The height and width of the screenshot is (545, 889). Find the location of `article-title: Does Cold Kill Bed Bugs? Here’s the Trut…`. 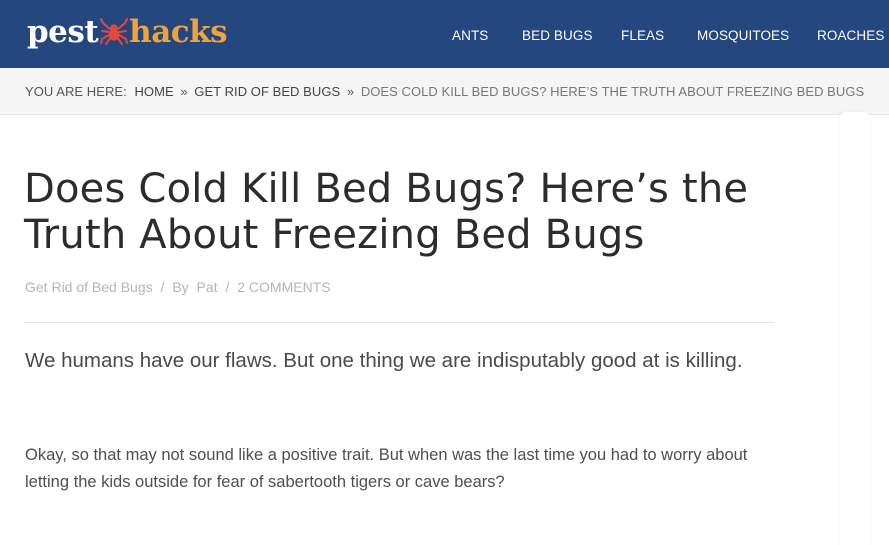

article-title: Does Cold Kill Bed Bugs? Here’s the Trut… is located at coordinates (386, 212).